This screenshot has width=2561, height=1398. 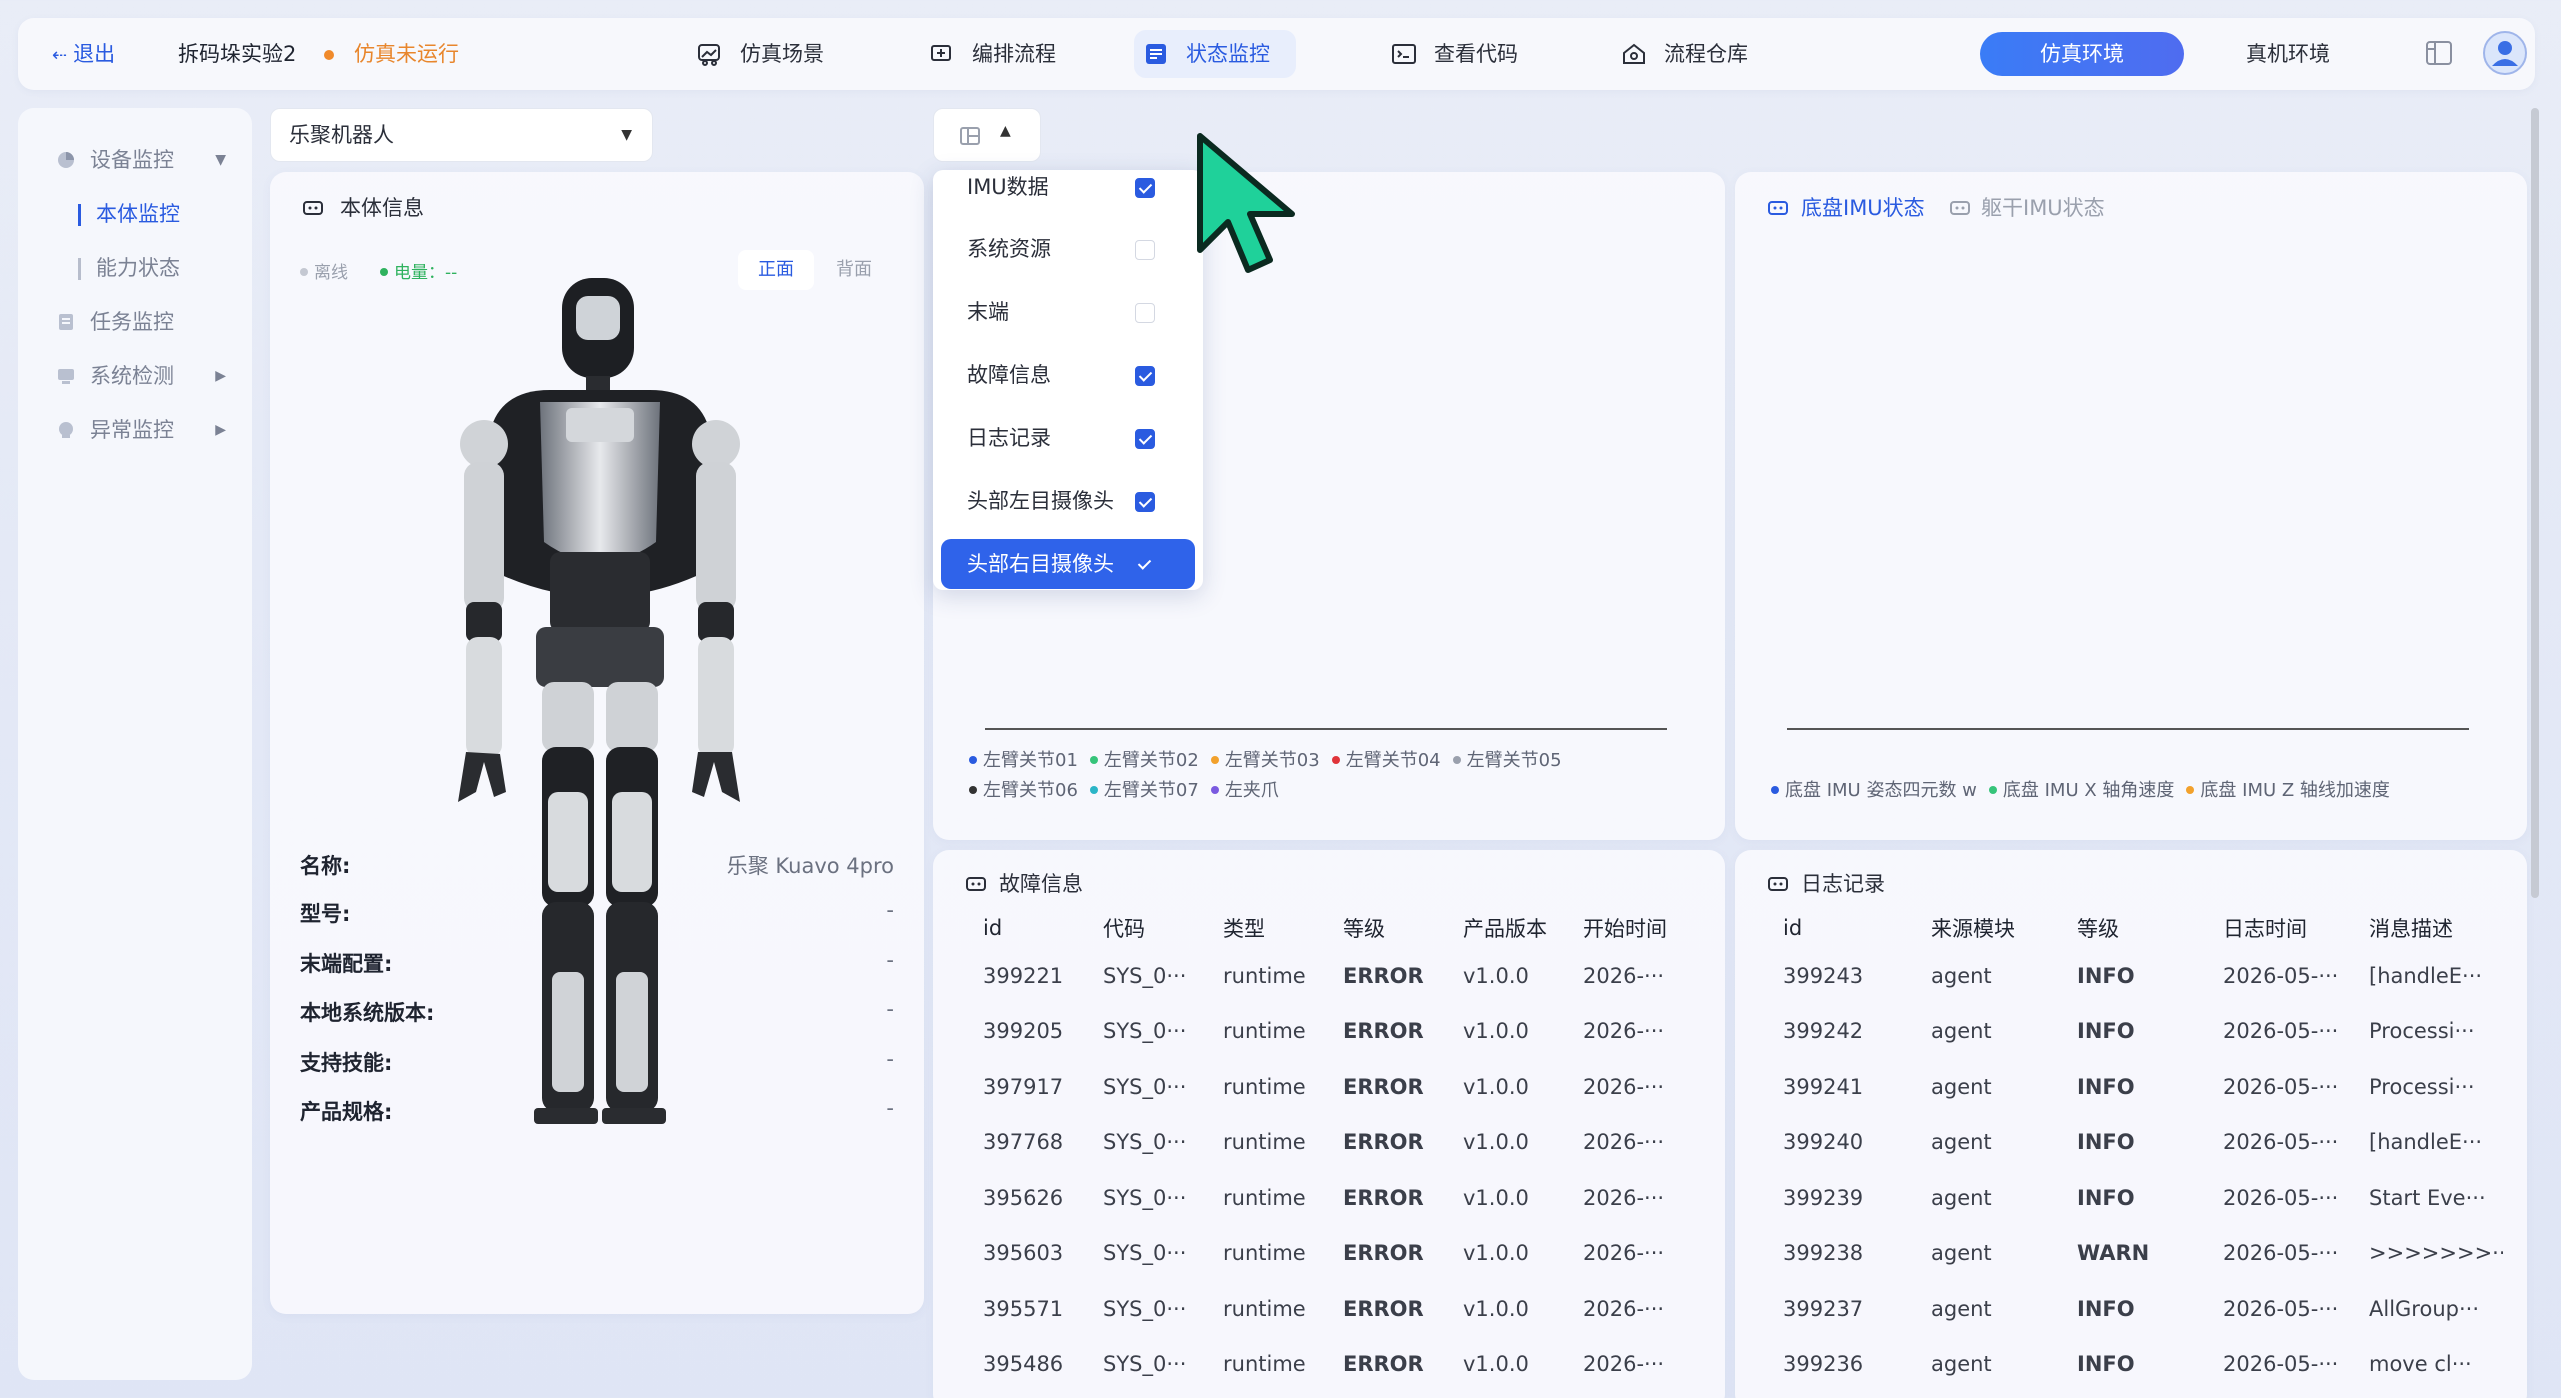 I want to click on column-header: 开始时间, so click(x=1643, y=928).